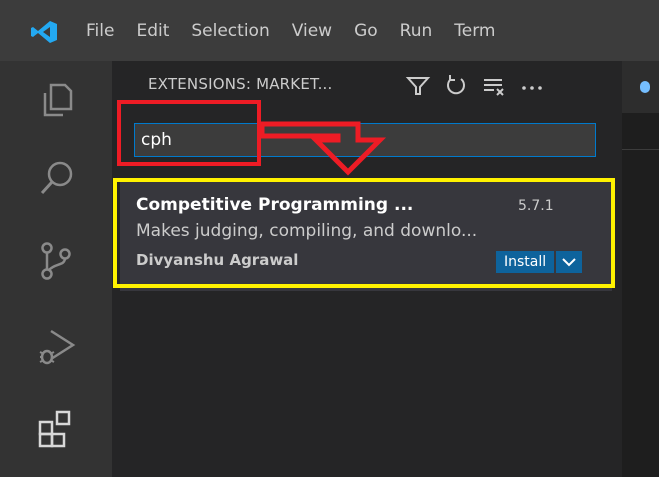  What do you see at coordinates (323, 148) in the screenshot?
I see `annotation-arrow` at bounding box center [323, 148].